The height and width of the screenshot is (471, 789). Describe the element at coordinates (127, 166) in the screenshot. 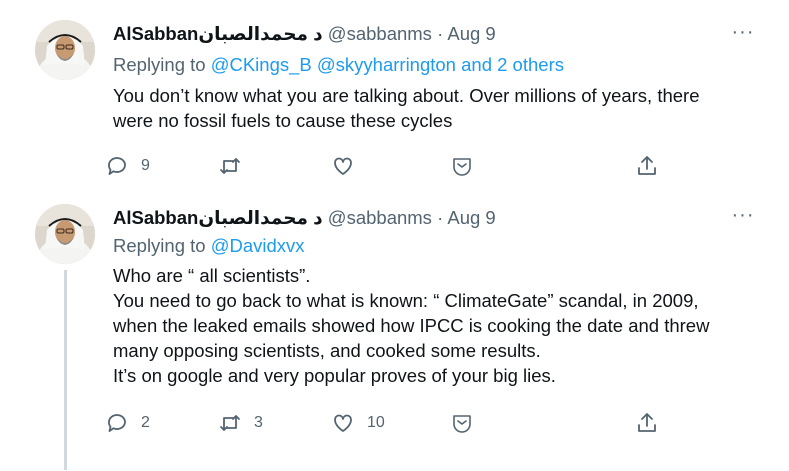

I see `reply-button: 9` at that location.